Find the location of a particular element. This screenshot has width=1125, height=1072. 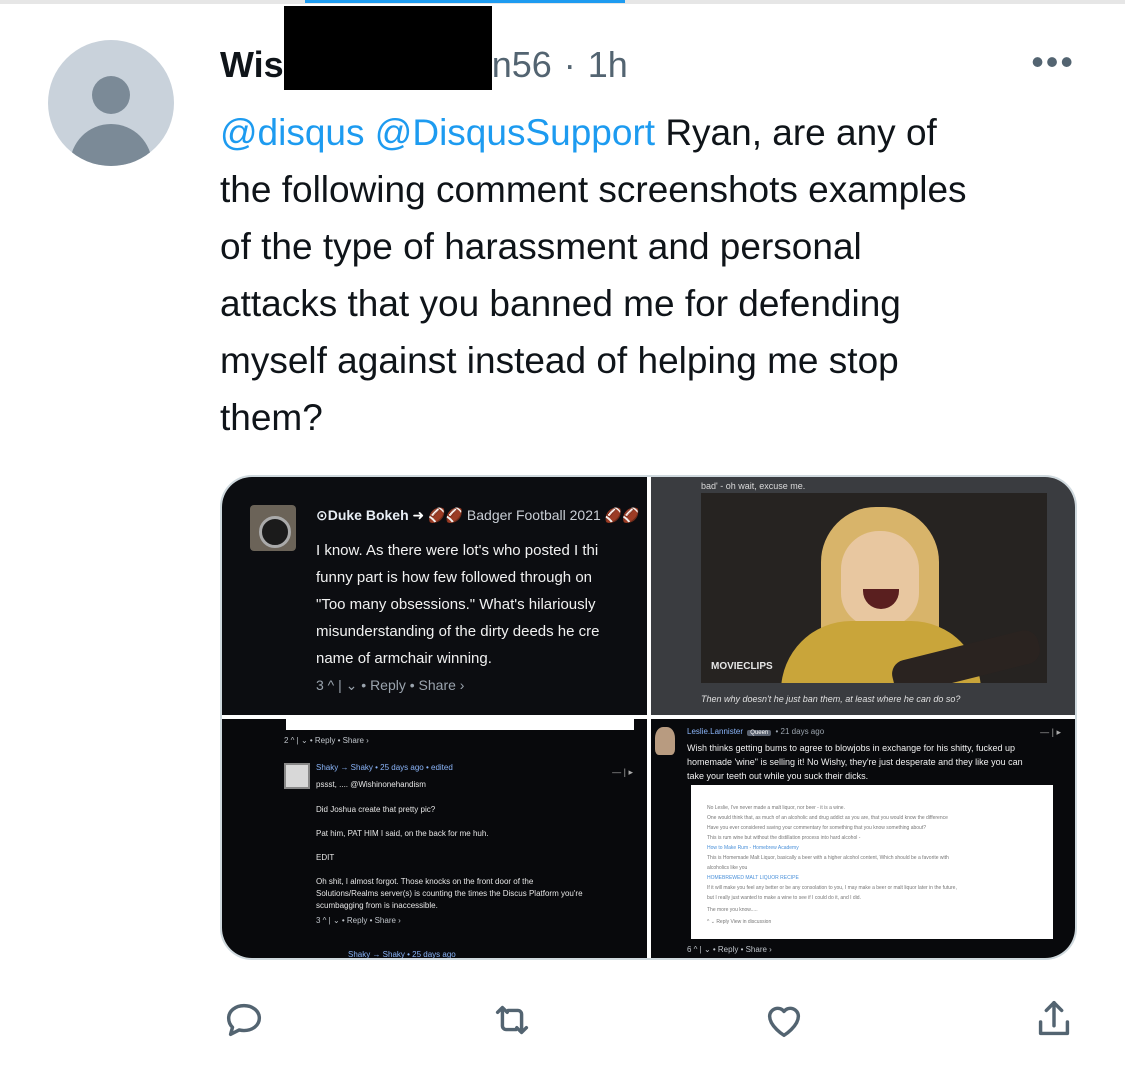

comment-line: name of armchair winning. is located at coordinates (404, 658).